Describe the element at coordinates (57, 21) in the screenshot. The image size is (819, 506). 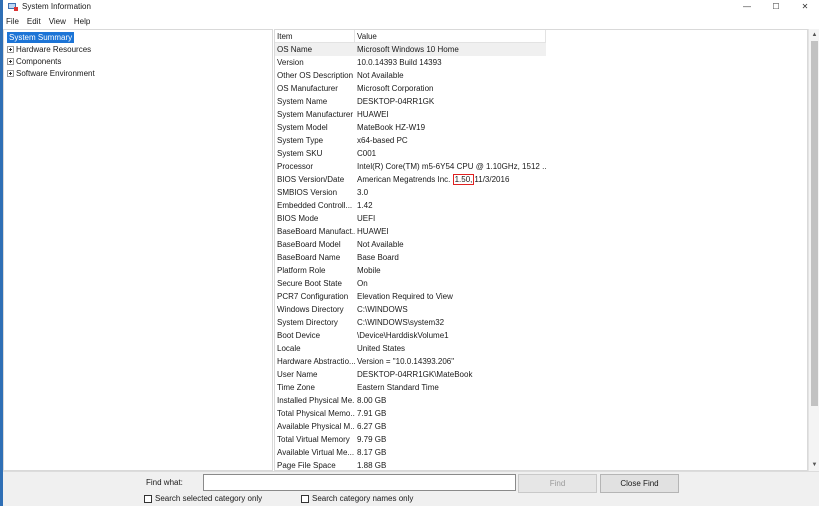
I see `menu-view: View` at that location.